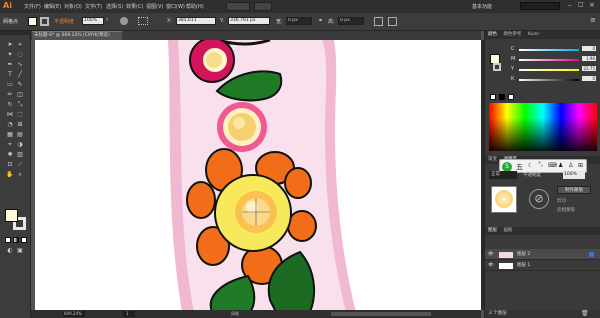 The image size is (600, 318). What do you see at coordinates (20, 105) in the screenshot?
I see `scale-tool-icon: ⤡` at bounding box center [20, 105].